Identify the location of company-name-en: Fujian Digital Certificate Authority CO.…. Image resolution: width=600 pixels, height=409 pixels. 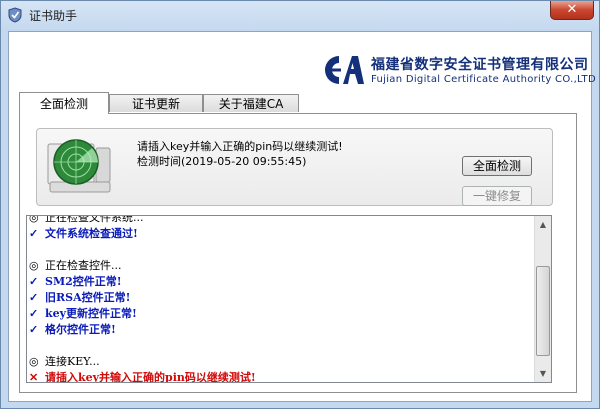
(483, 79).